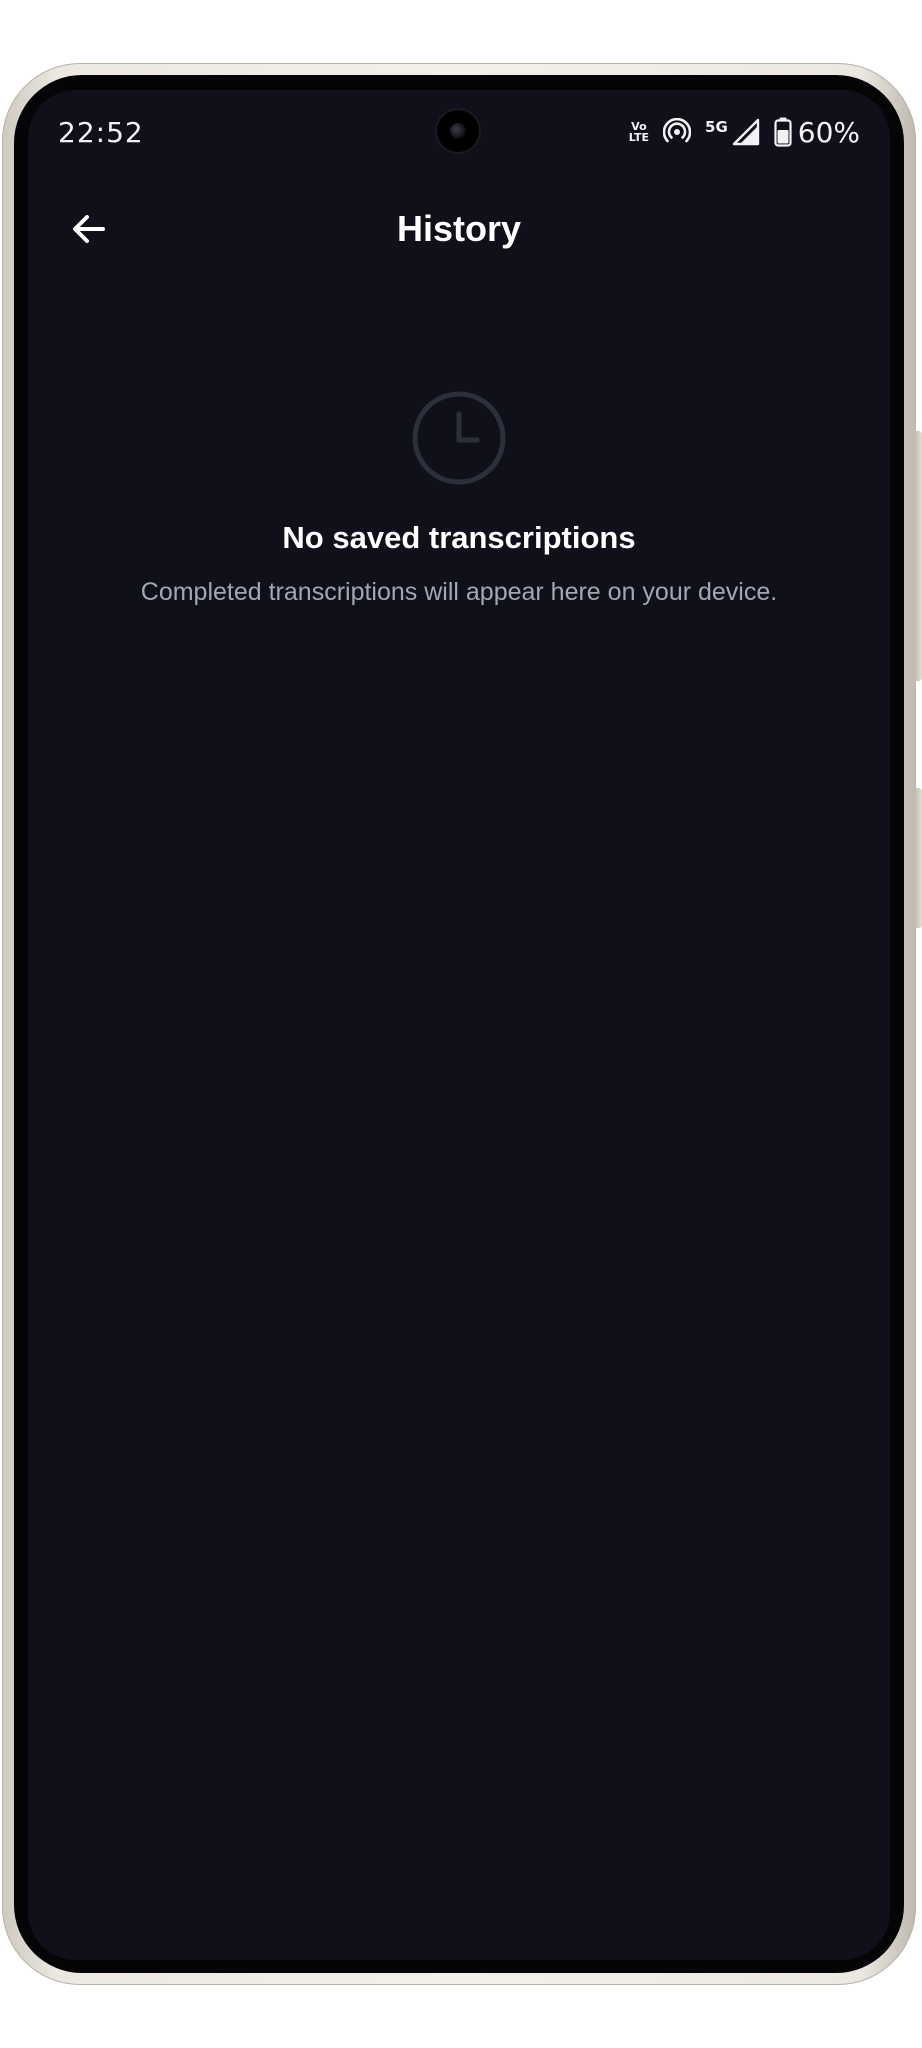 This screenshot has height=2048, width=922. I want to click on volte-icon: Vo LTE, so click(639, 132).